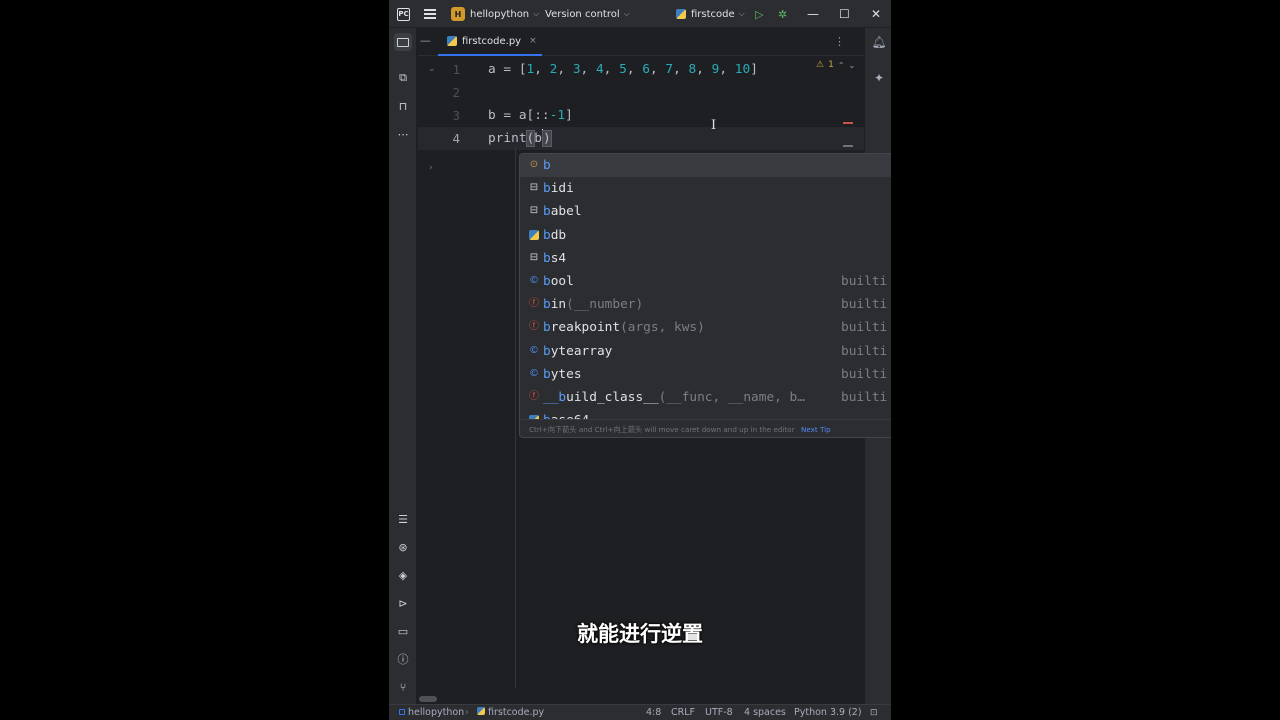 Image resolution: width=1280 pixels, height=720 pixels. What do you see at coordinates (816, 429) in the screenshot?
I see `next-tip-link: Next Tip` at bounding box center [816, 429].